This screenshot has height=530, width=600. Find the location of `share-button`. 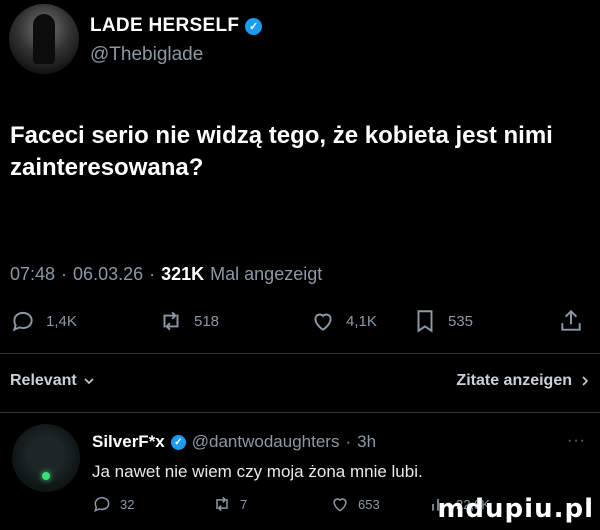

share-button is located at coordinates (571, 321).